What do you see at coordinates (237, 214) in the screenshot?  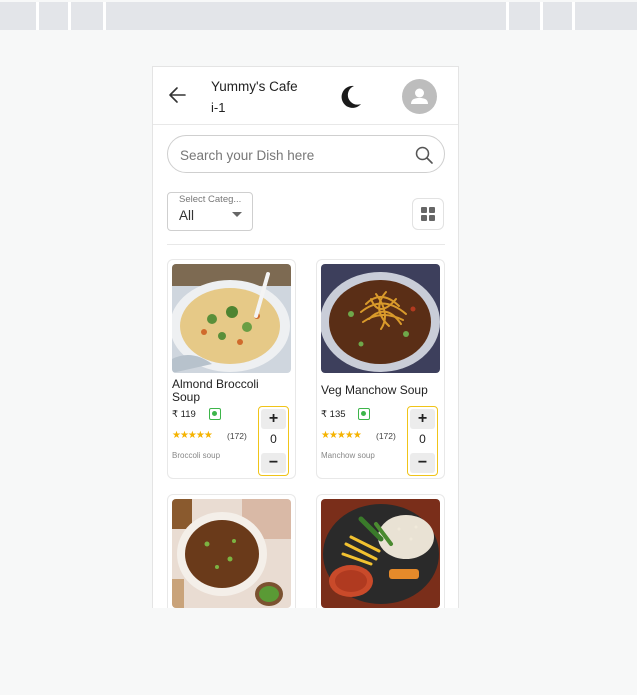 I see `chevron-down-icon` at bounding box center [237, 214].